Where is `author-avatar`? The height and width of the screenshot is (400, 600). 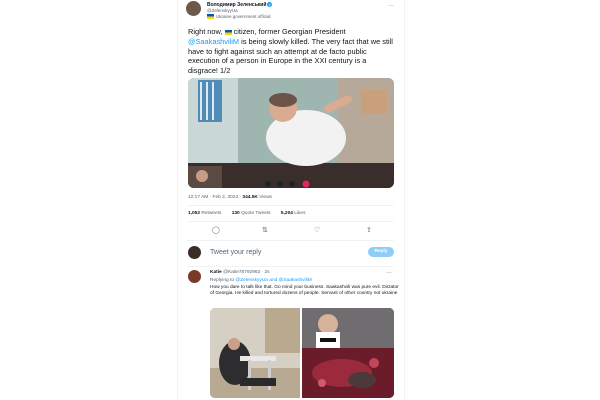
author-avatar is located at coordinates (193, 8).